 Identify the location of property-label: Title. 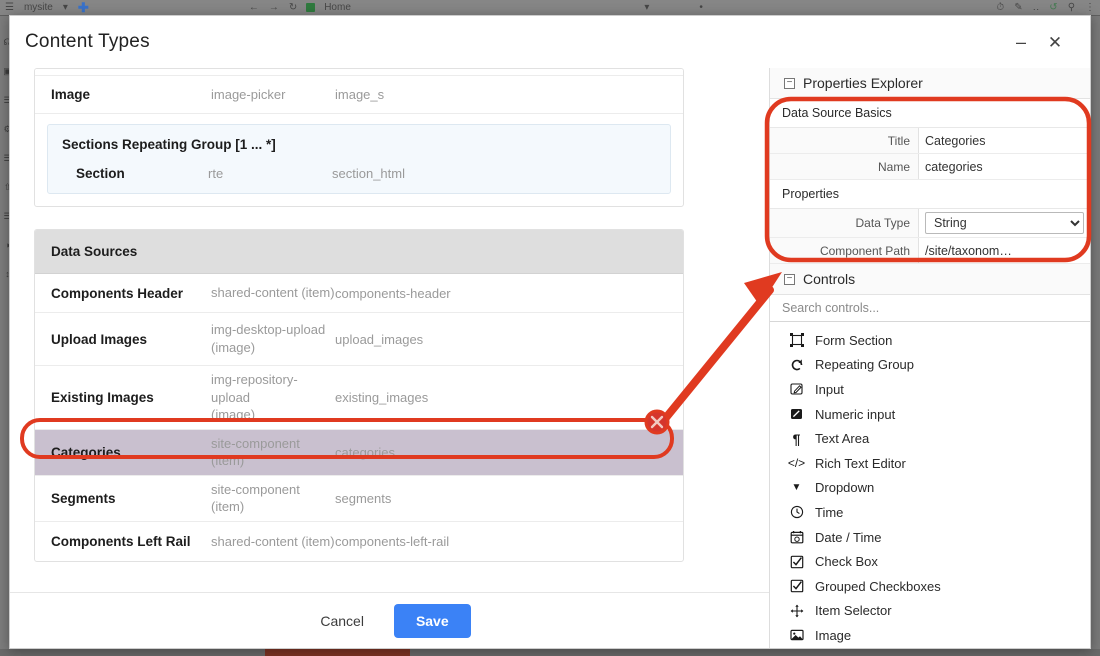
(898, 140).